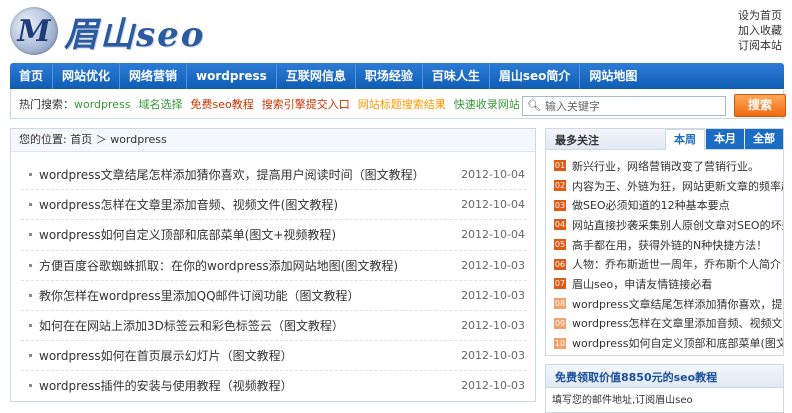  What do you see at coordinates (389, 76) in the screenshot?
I see `nav-item-career: 职场经验` at bounding box center [389, 76].